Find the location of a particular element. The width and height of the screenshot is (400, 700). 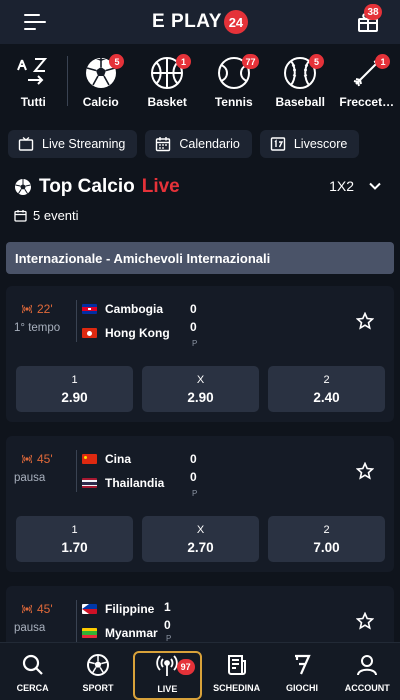

menu-icon is located at coordinates (36, 22).